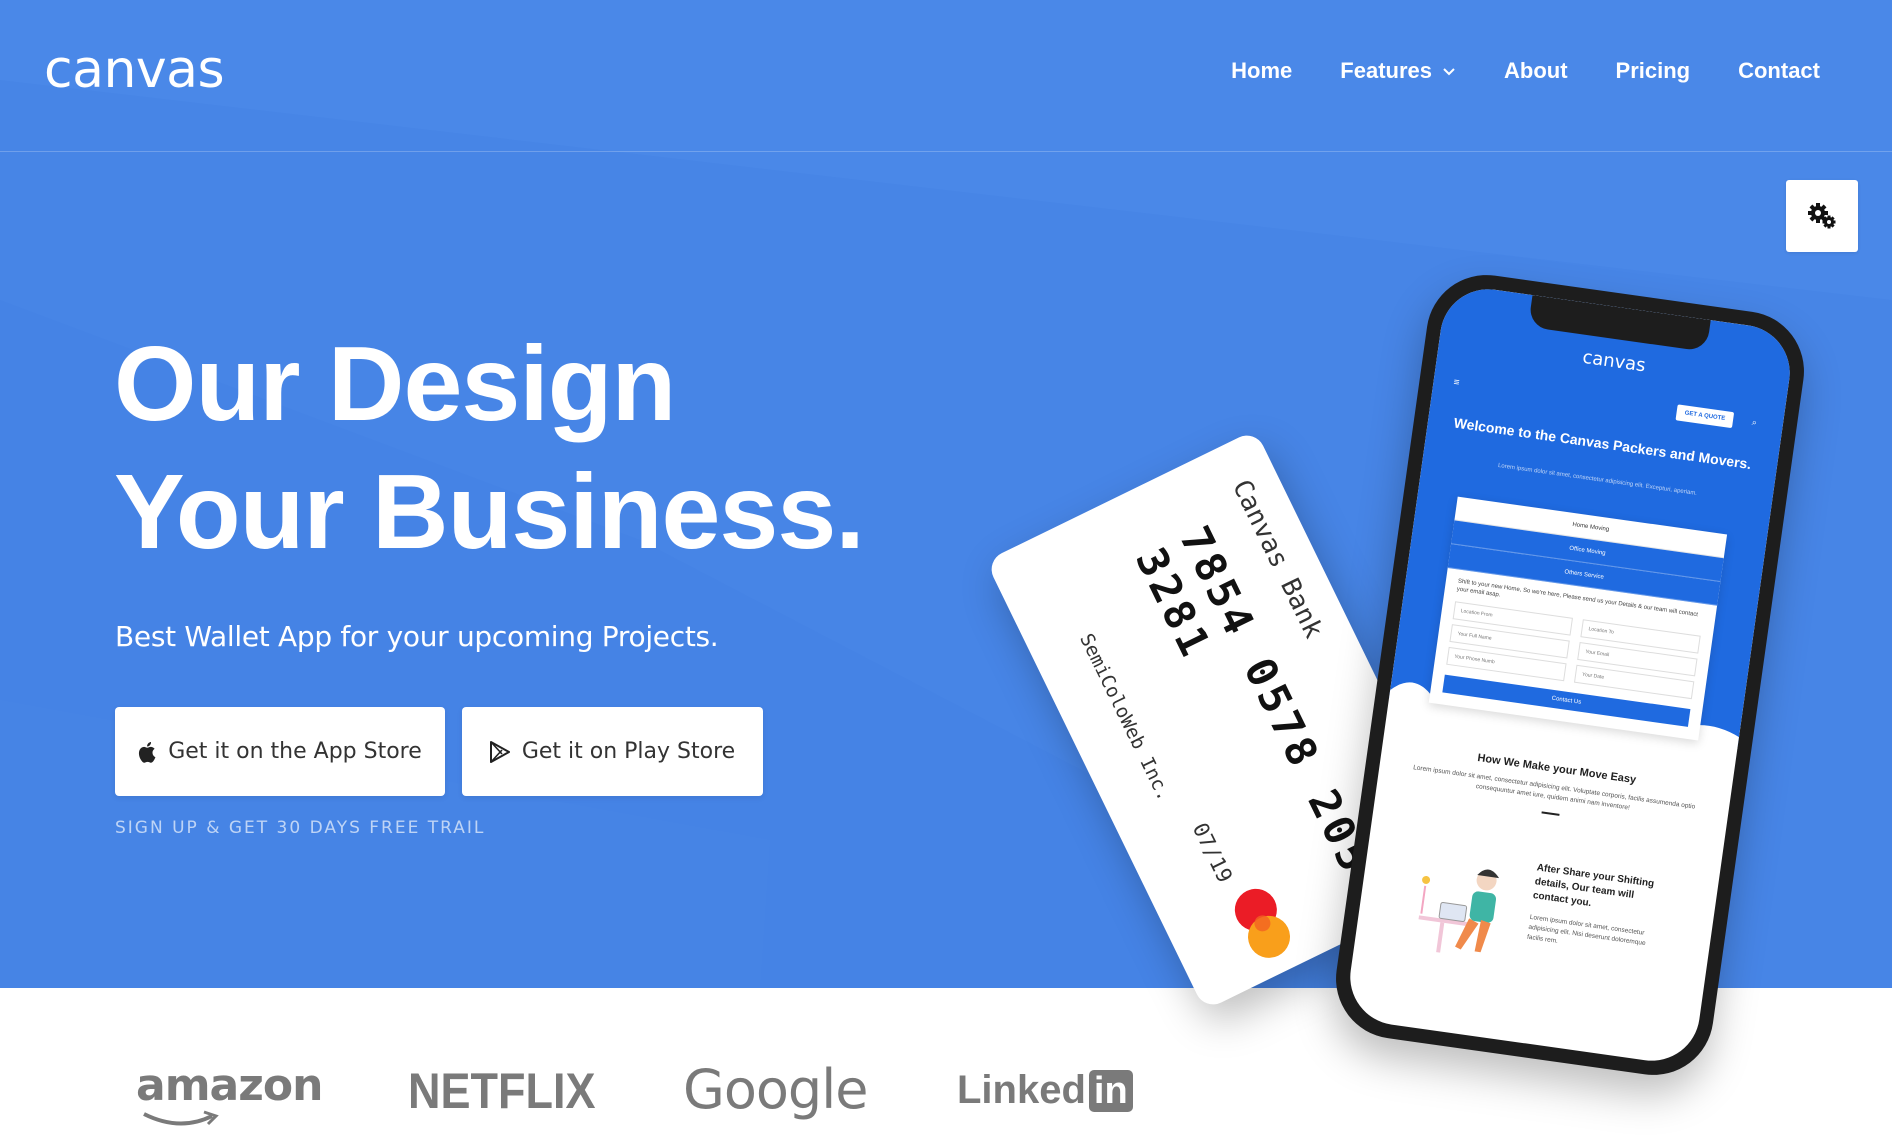 The width and height of the screenshot is (1892, 1144). What do you see at coordinates (295, 751) in the screenshot?
I see `app-store-label: Get it on the App Store` at bounding box center [295, 751].